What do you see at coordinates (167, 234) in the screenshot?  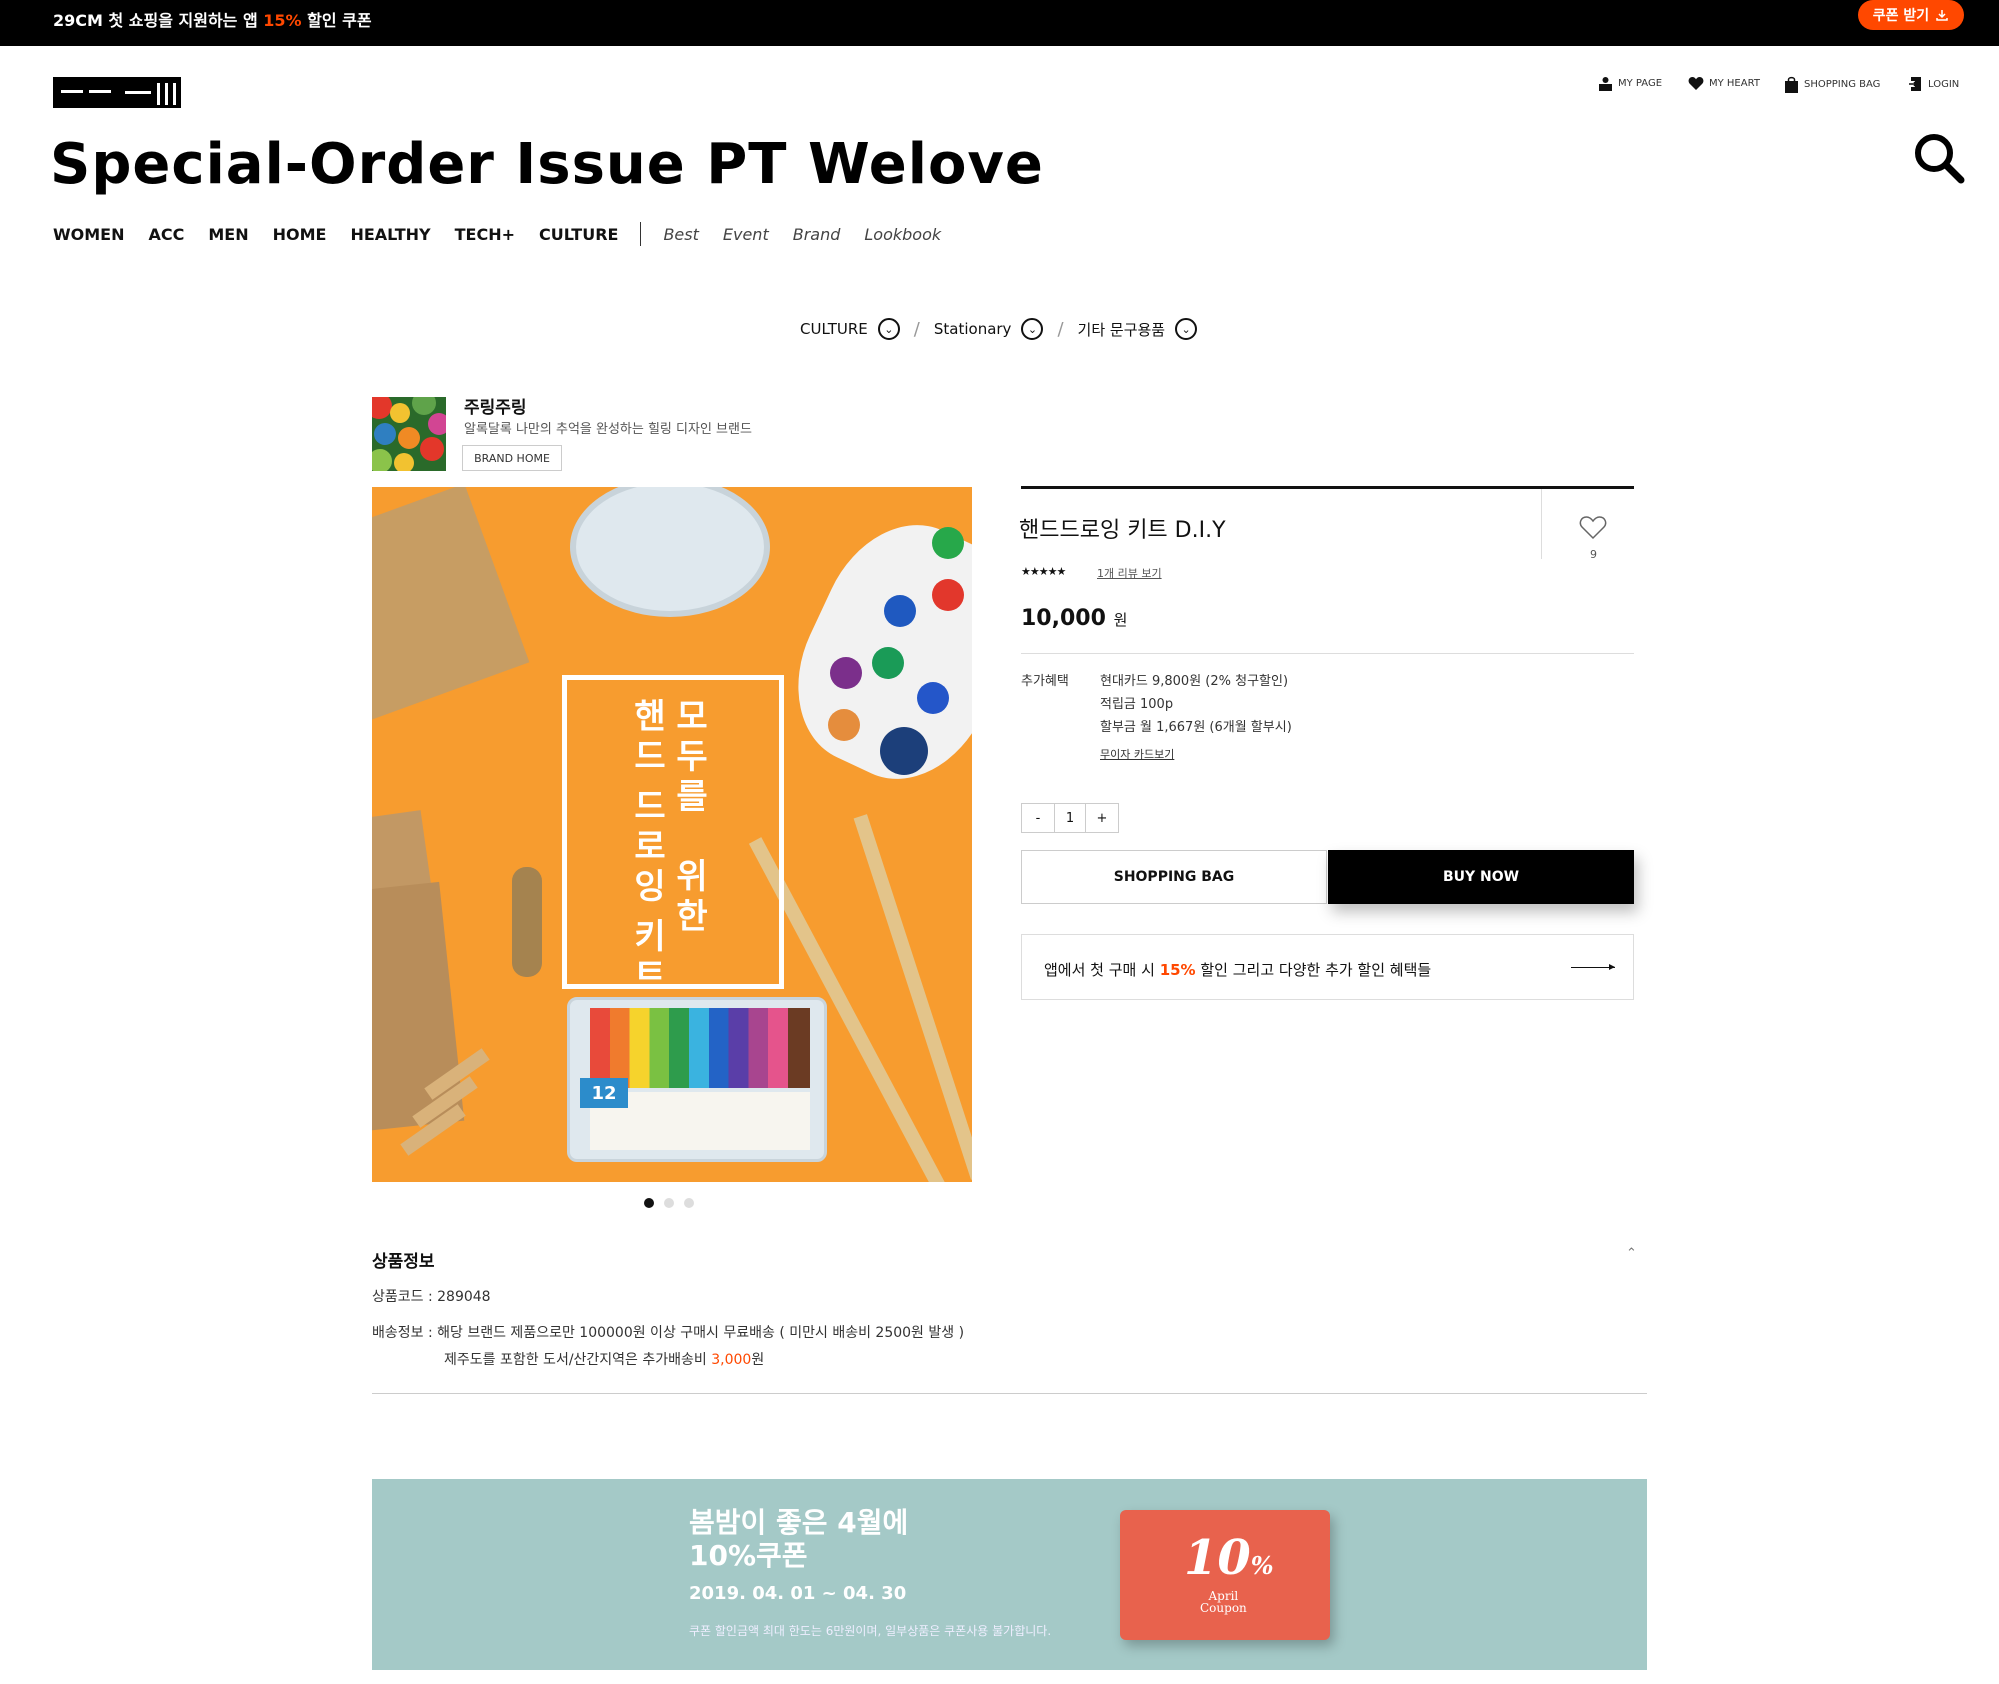 I see `nav-item-acc: ACC` at bounding box center [167, 234].